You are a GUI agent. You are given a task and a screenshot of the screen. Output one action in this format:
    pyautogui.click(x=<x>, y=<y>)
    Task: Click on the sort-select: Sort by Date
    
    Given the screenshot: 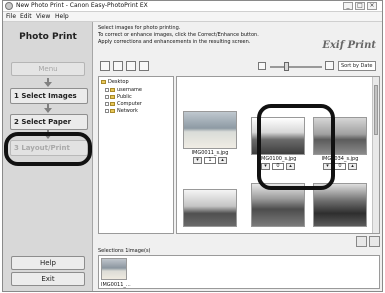 What is the action you would take?
    pyautogui.click(x=357, y=66)
    